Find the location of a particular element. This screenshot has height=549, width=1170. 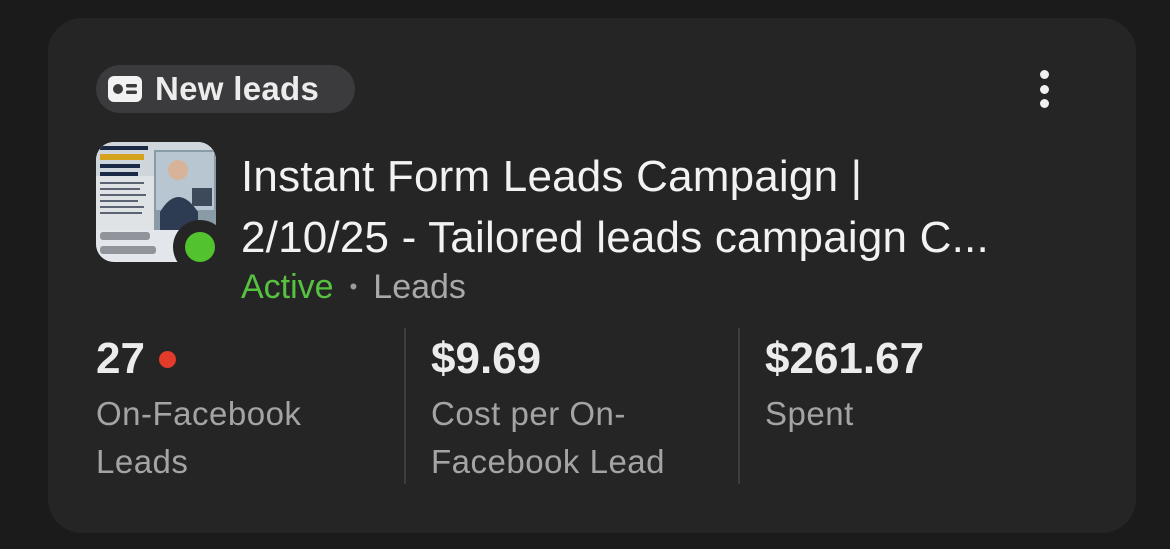

campaign-meta: Active • Leads is located at coordinates (353, 287).